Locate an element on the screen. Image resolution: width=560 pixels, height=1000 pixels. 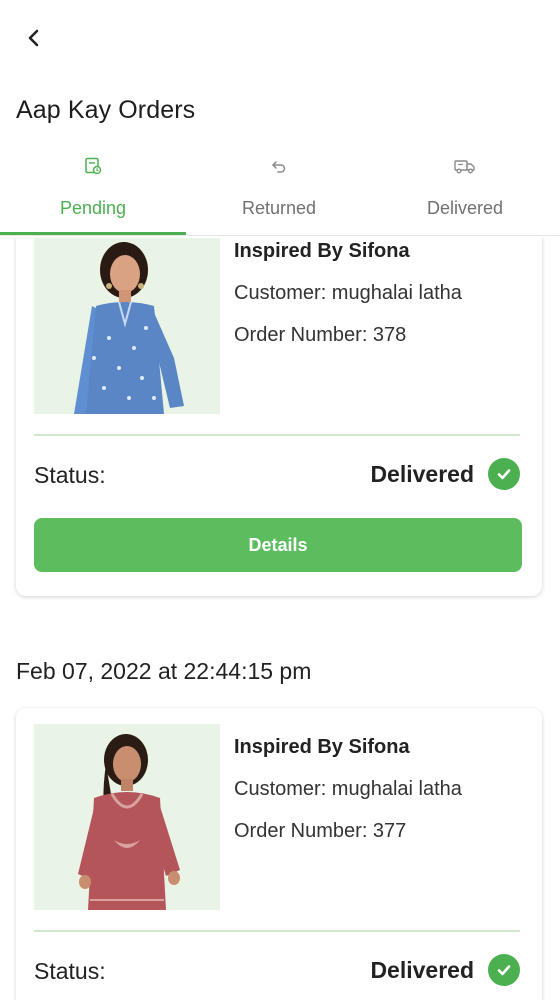
tab-returned-label: Returned is located at coordinates (279, 208).